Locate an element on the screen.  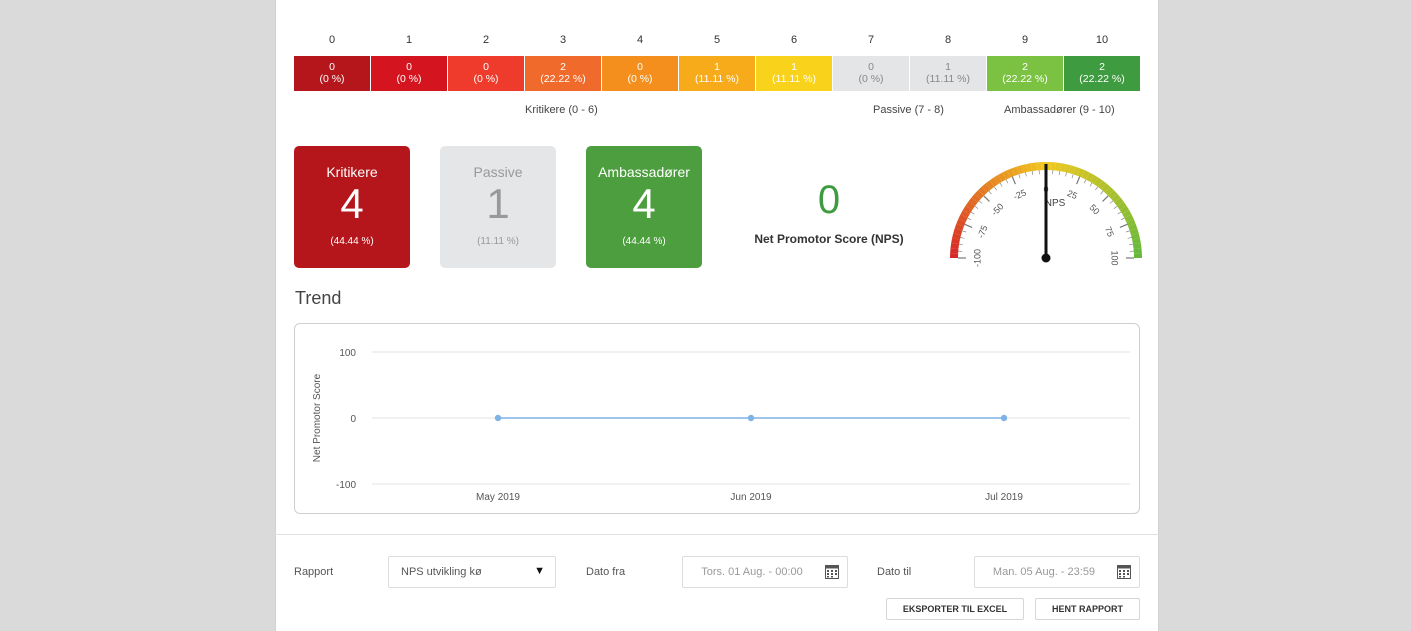
scale-cell-1: 0 (0 %) is located at coordinates (409, 73).